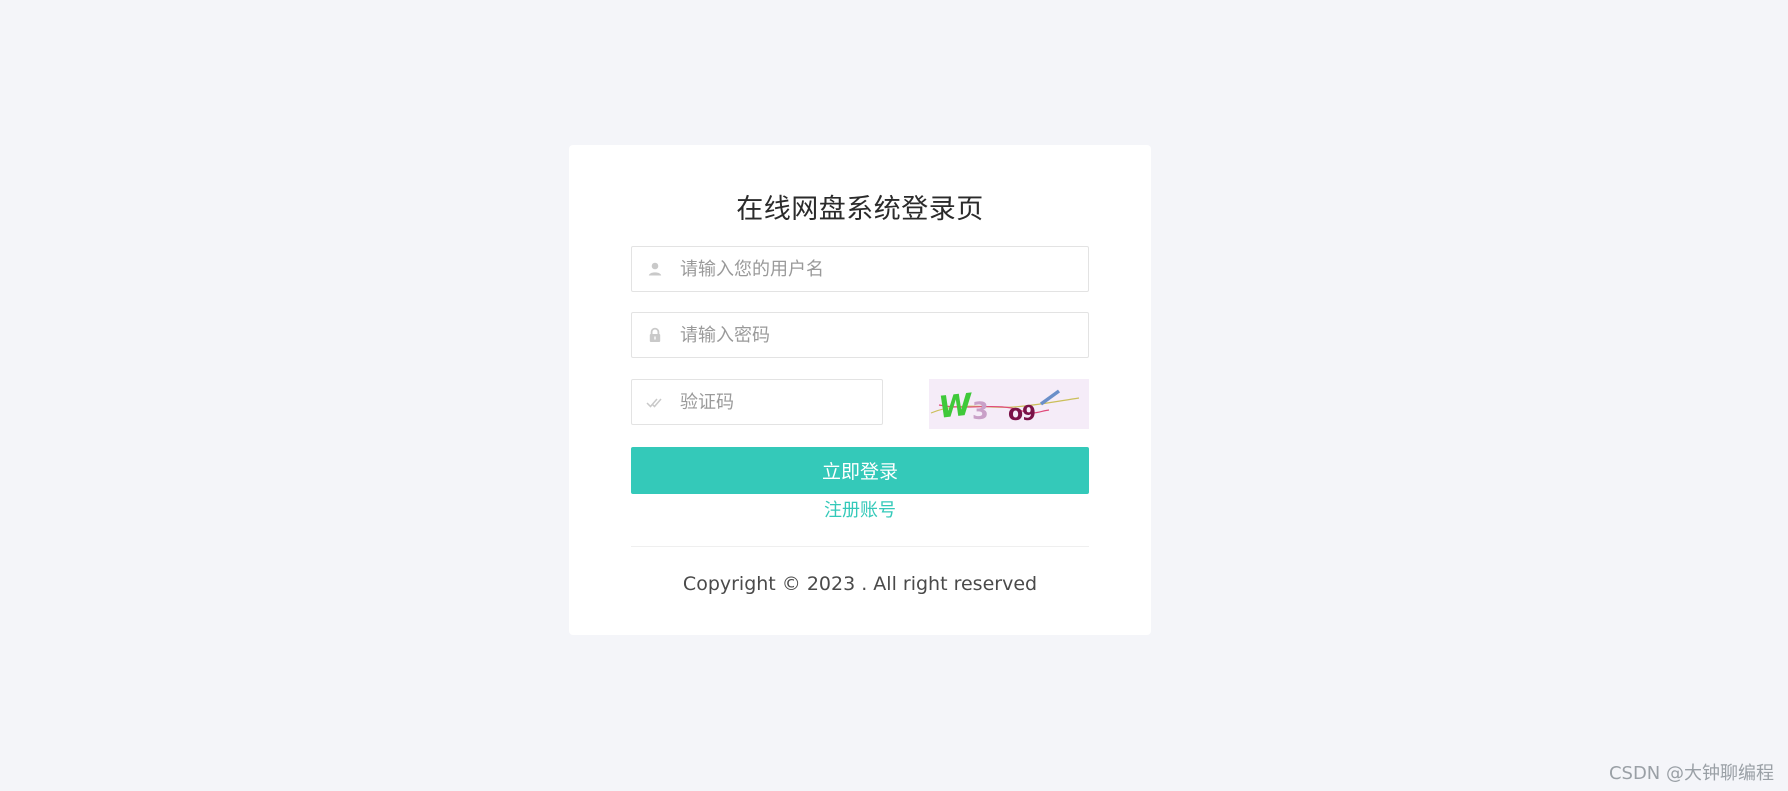  I want to click on captcha-field, so click(757, 402).